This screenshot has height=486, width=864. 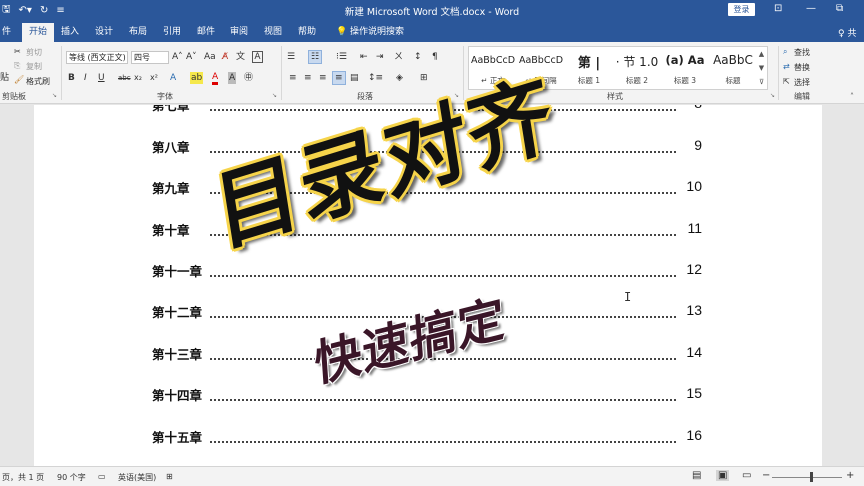 I want to click on toc-entry-page: 12, so click(x=694, y=269).